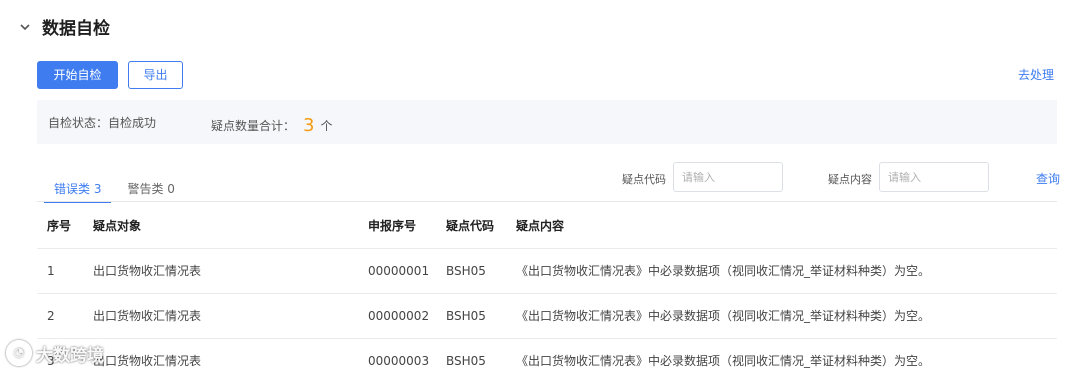 This screenshot has width=1080, height=383. What do you see at coordinates (728, 177) in the screenshot?
I see `suspect-code-input` at bounding box center [728, 177].